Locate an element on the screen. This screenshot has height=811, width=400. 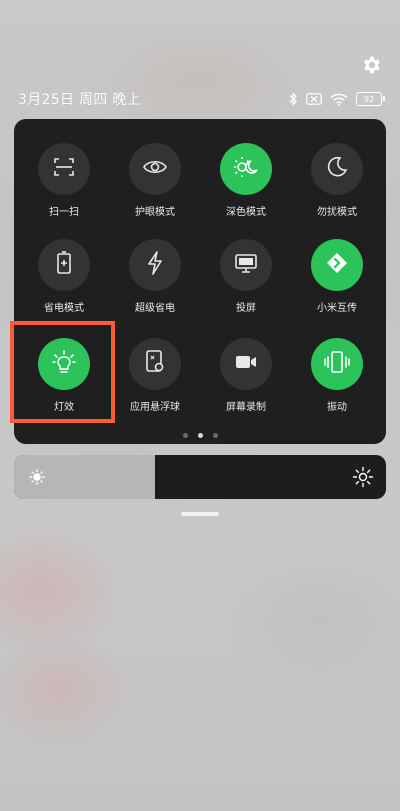
tile-label: 深色模式 is located at coordinates (246, 212).